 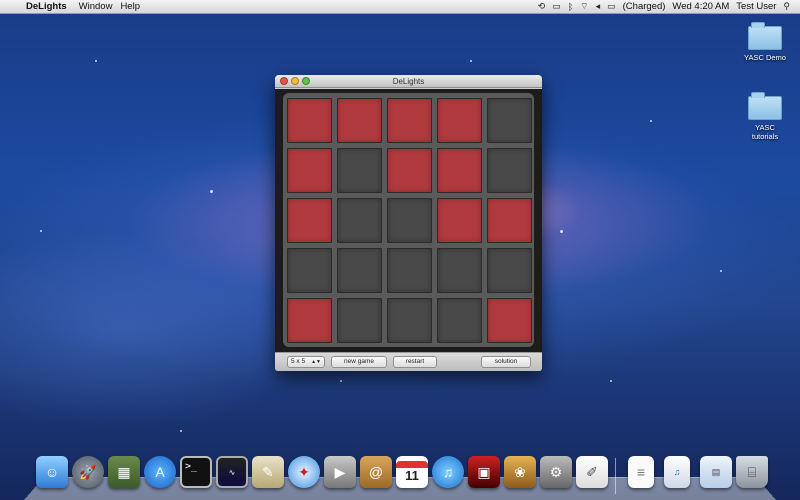 I want to click on app-store-icon: A, so click(x=160, y=472).